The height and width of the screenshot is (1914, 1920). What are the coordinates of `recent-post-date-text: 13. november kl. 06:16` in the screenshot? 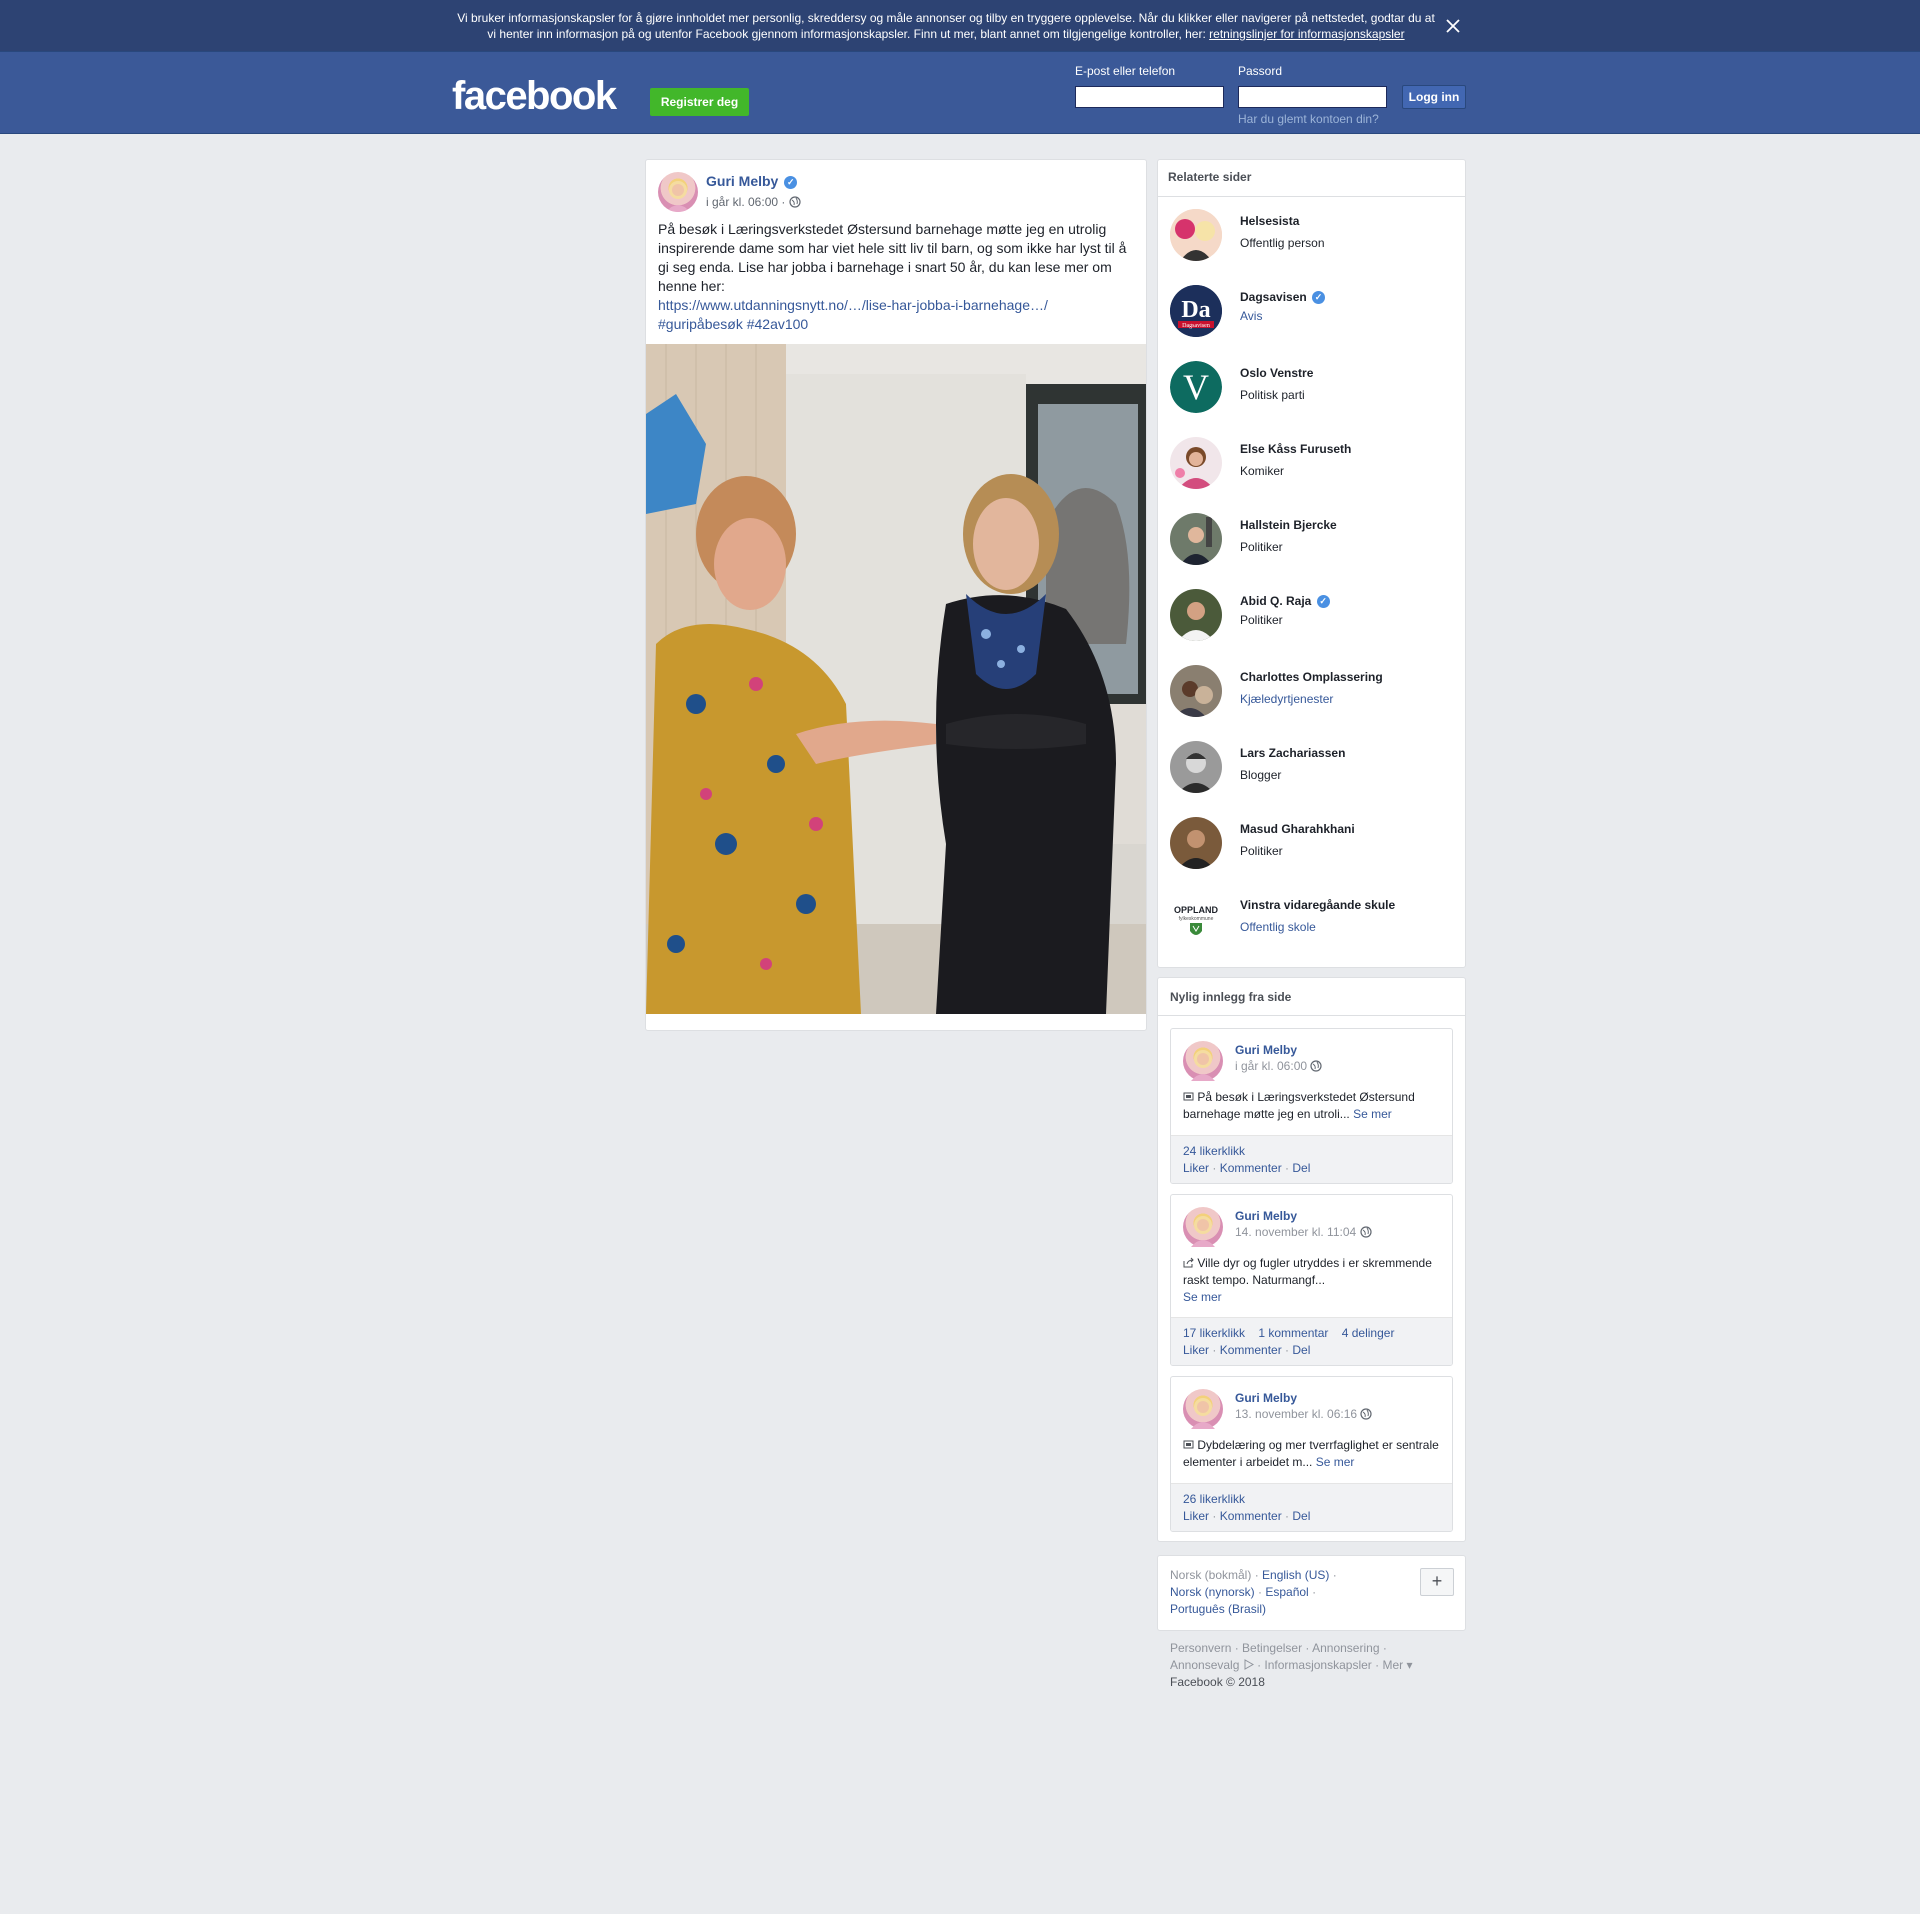 It's located at (1296, 1414).